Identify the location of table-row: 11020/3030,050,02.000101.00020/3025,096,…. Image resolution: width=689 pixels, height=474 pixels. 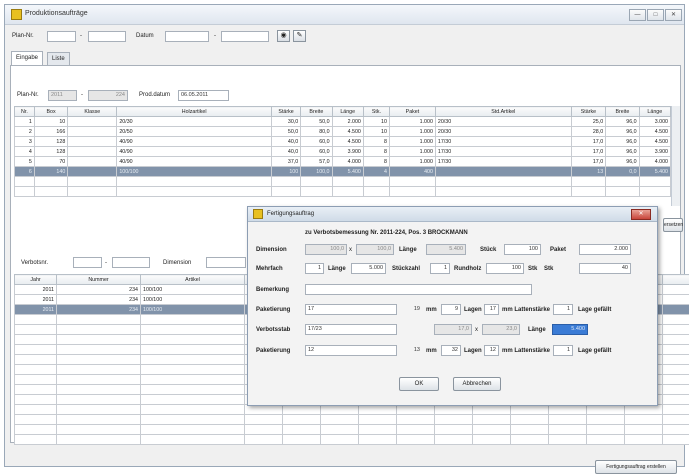
(343, 122).